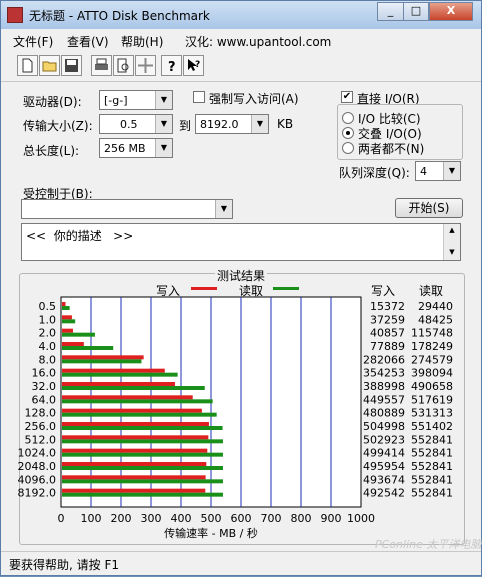 Image resolution: width=482 pixels, height=577 pixels. What do you see at coordinates (64, 565) in the screenshot?
I see `status-text: 要获得帮助, 请按 F1` at bounding box center [64, 565].